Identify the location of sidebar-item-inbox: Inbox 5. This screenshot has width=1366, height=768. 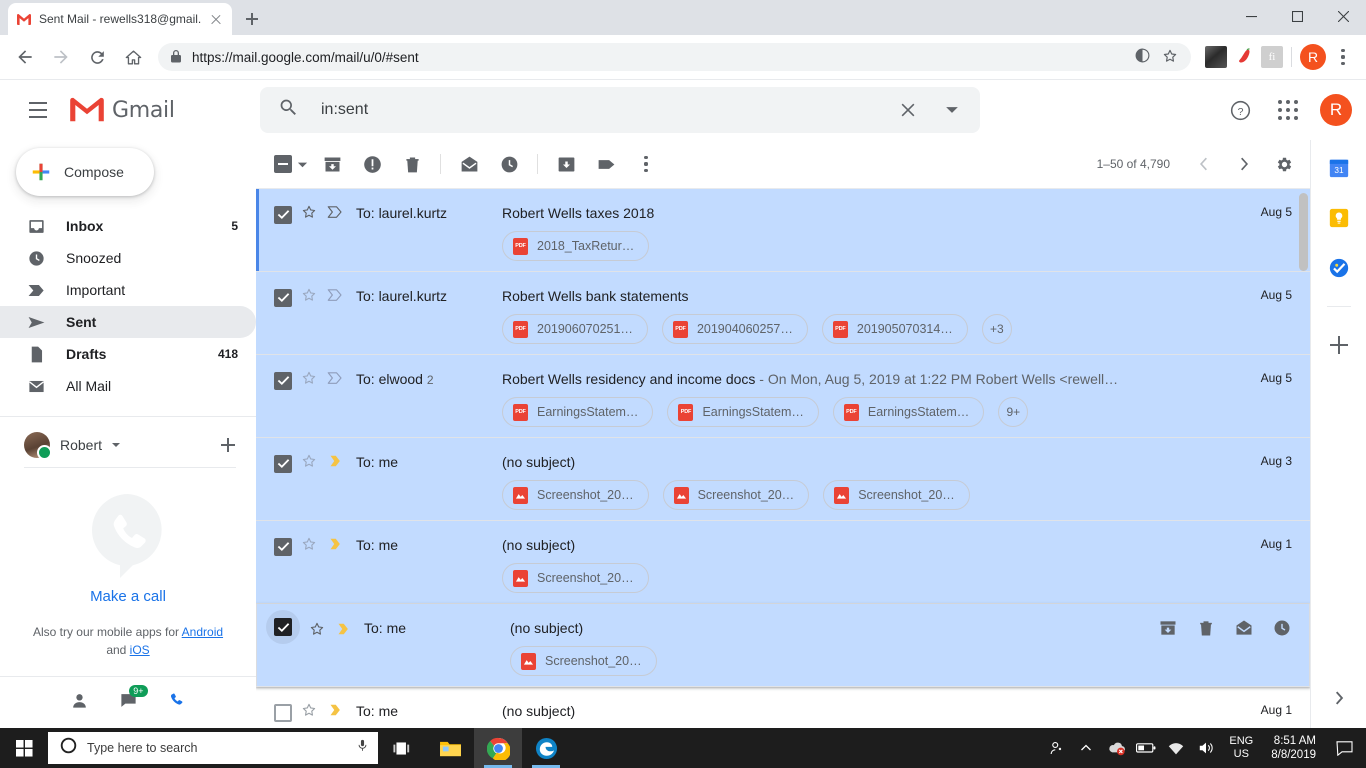
(128, 226).